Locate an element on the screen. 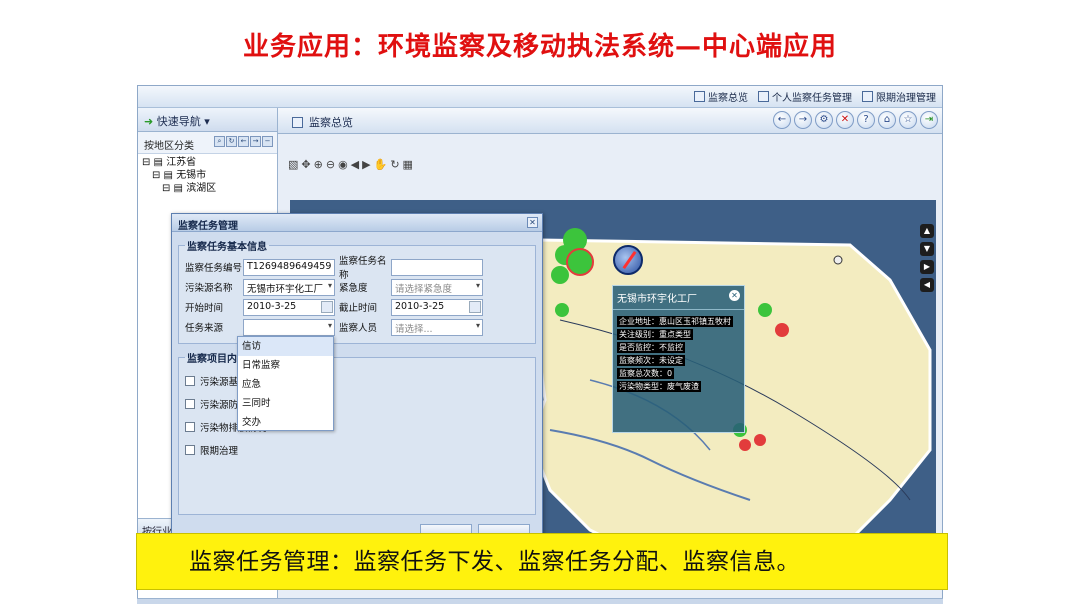  field-label: 监察任务名称 is located at coordinates (363, 268).